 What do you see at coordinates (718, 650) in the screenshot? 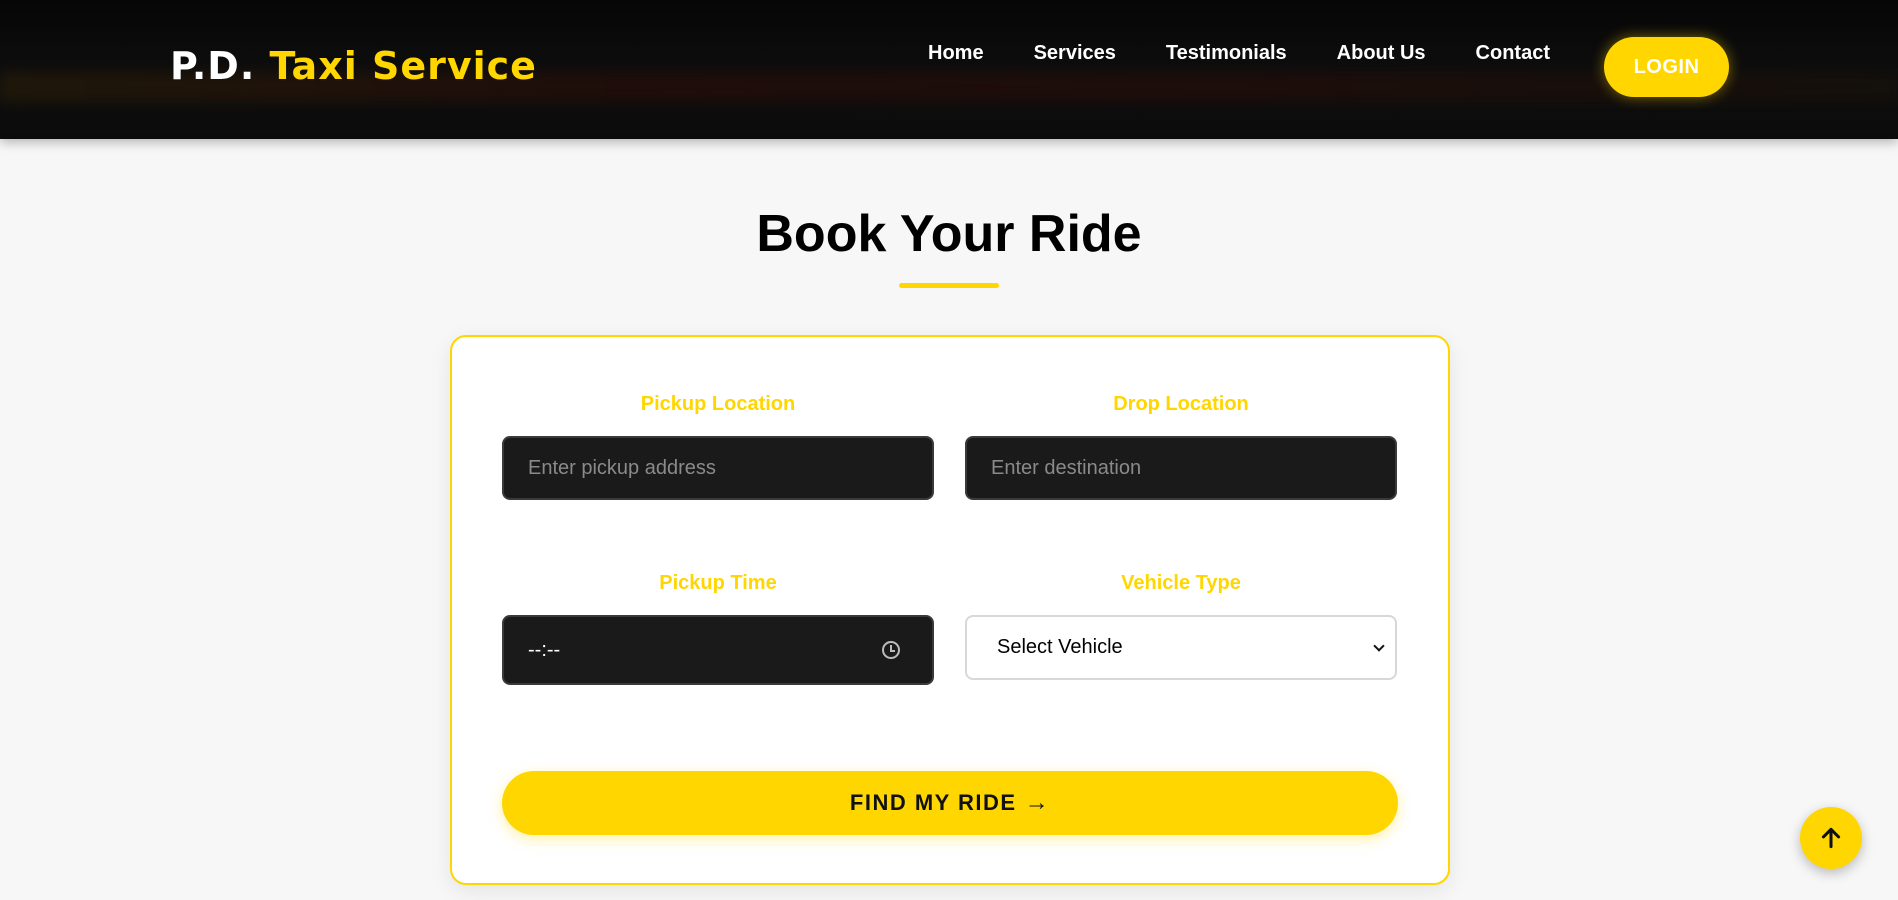
I see `pickup-time-input: --:--` at bounding box center [718, 650].